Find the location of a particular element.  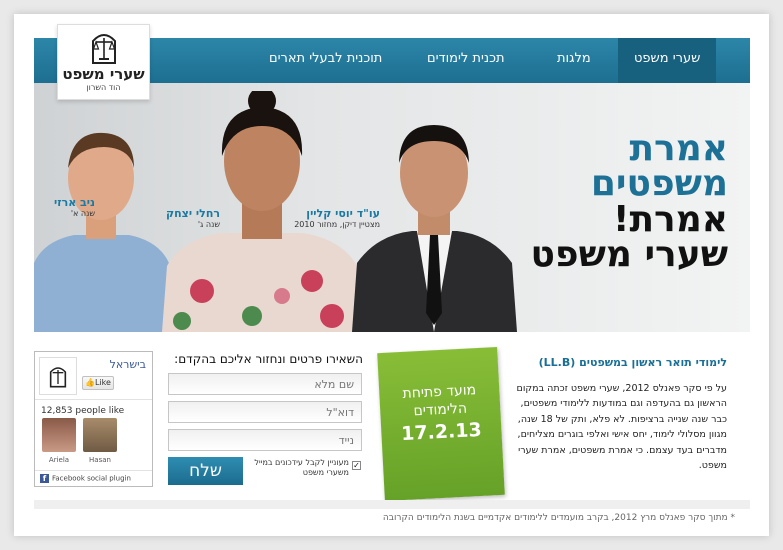

updates-checkbox-label: מעוניין לקבל עידכונים במייל משערי משפט is located at coordinates (301, 467).